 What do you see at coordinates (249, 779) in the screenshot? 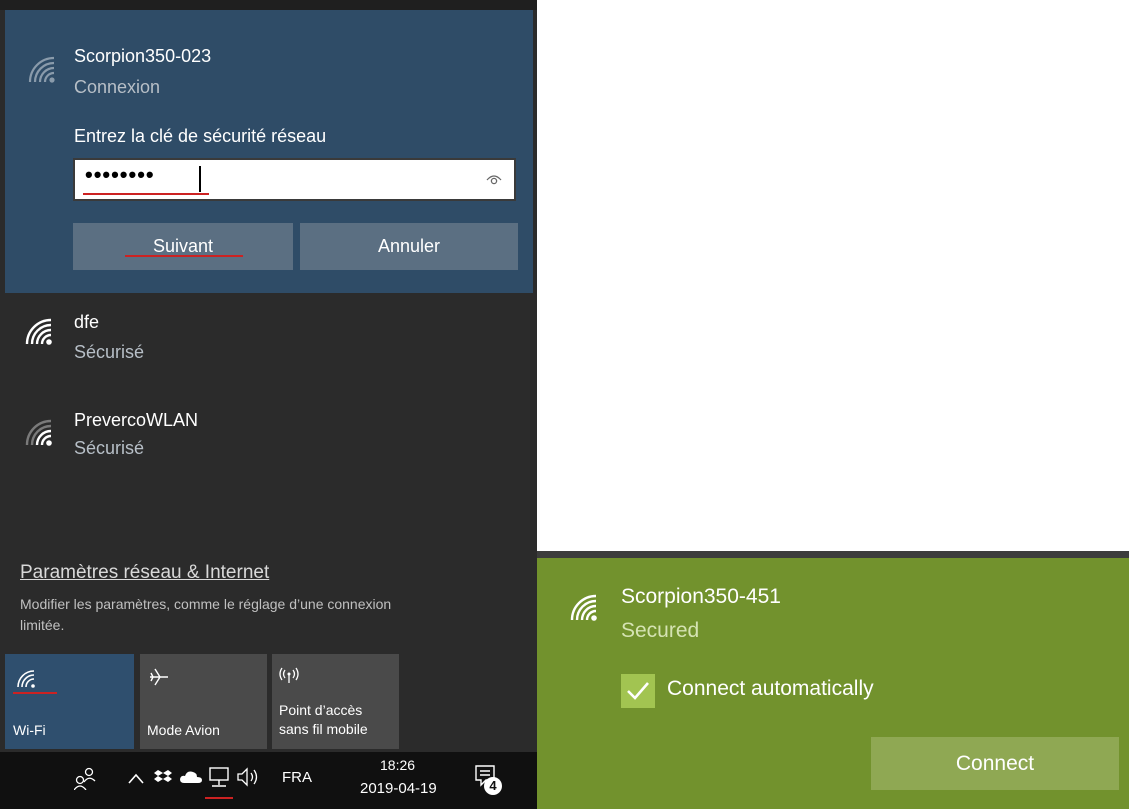
I see `speaker-volume-icon` at bounding box center [249, 779].